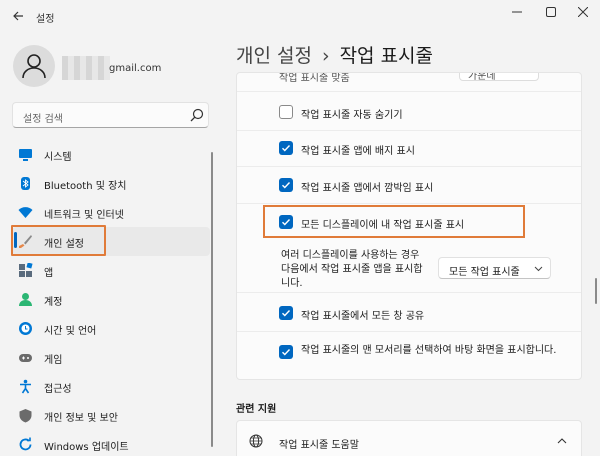  What do you see at coordinates (111, 299) in the screenshot?
I see `sidebar-item-accounts: 계정` at bounding box center [111, 299].